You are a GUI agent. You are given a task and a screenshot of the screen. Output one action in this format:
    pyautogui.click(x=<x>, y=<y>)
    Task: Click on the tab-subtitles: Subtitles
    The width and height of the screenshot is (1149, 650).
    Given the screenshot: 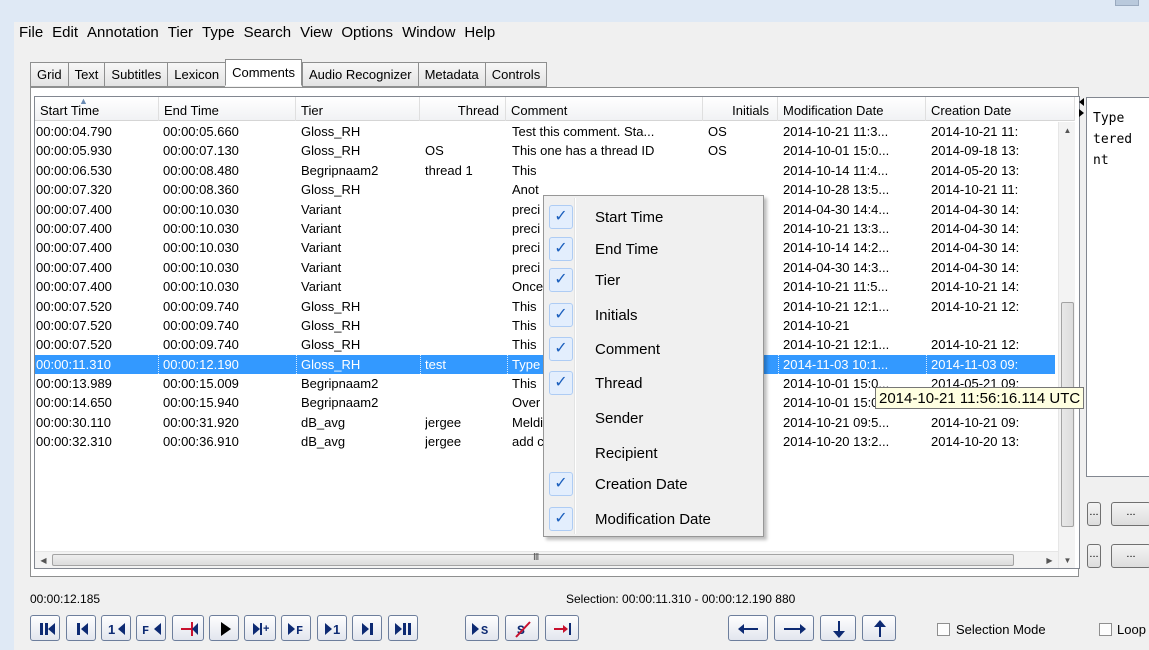 What is the action you would take?
    pyautogui.click(x=136, y=74)
    